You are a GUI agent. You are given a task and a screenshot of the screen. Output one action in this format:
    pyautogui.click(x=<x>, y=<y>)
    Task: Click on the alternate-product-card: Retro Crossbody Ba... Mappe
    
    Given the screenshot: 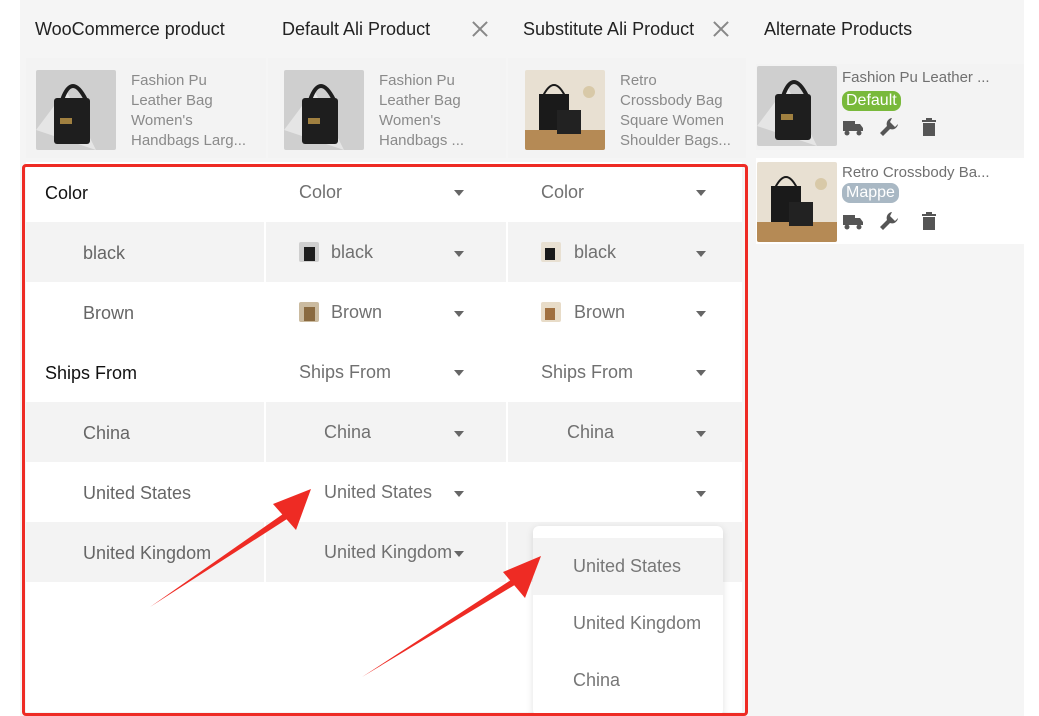 What is the action you would take?
    pyautogui.click(x=890, y=201)
    